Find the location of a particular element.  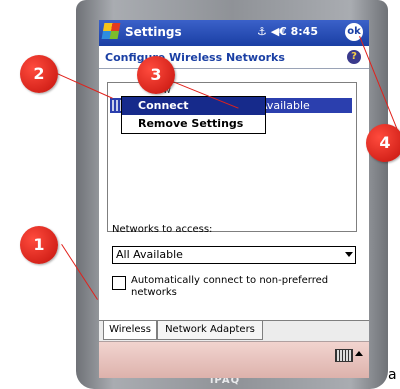

tab-bar: Wireless Network Adapters is located at coordinates (234, 330).